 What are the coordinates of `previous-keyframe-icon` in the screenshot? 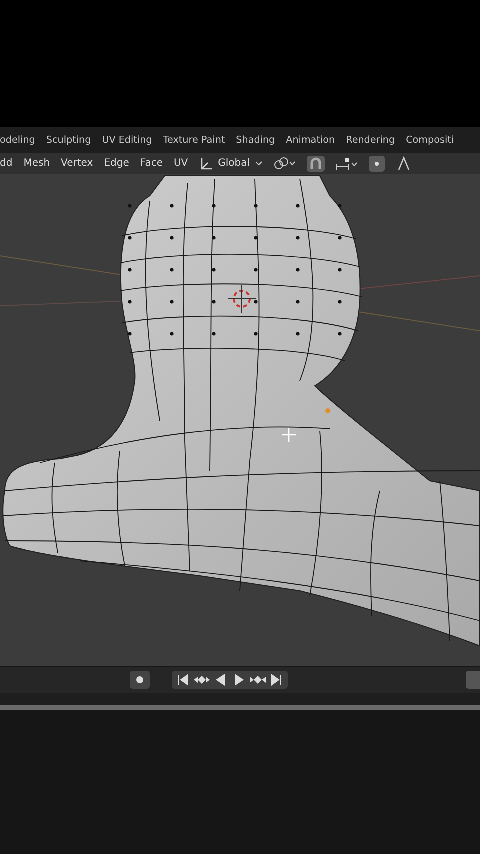 It's located at (202, 680).